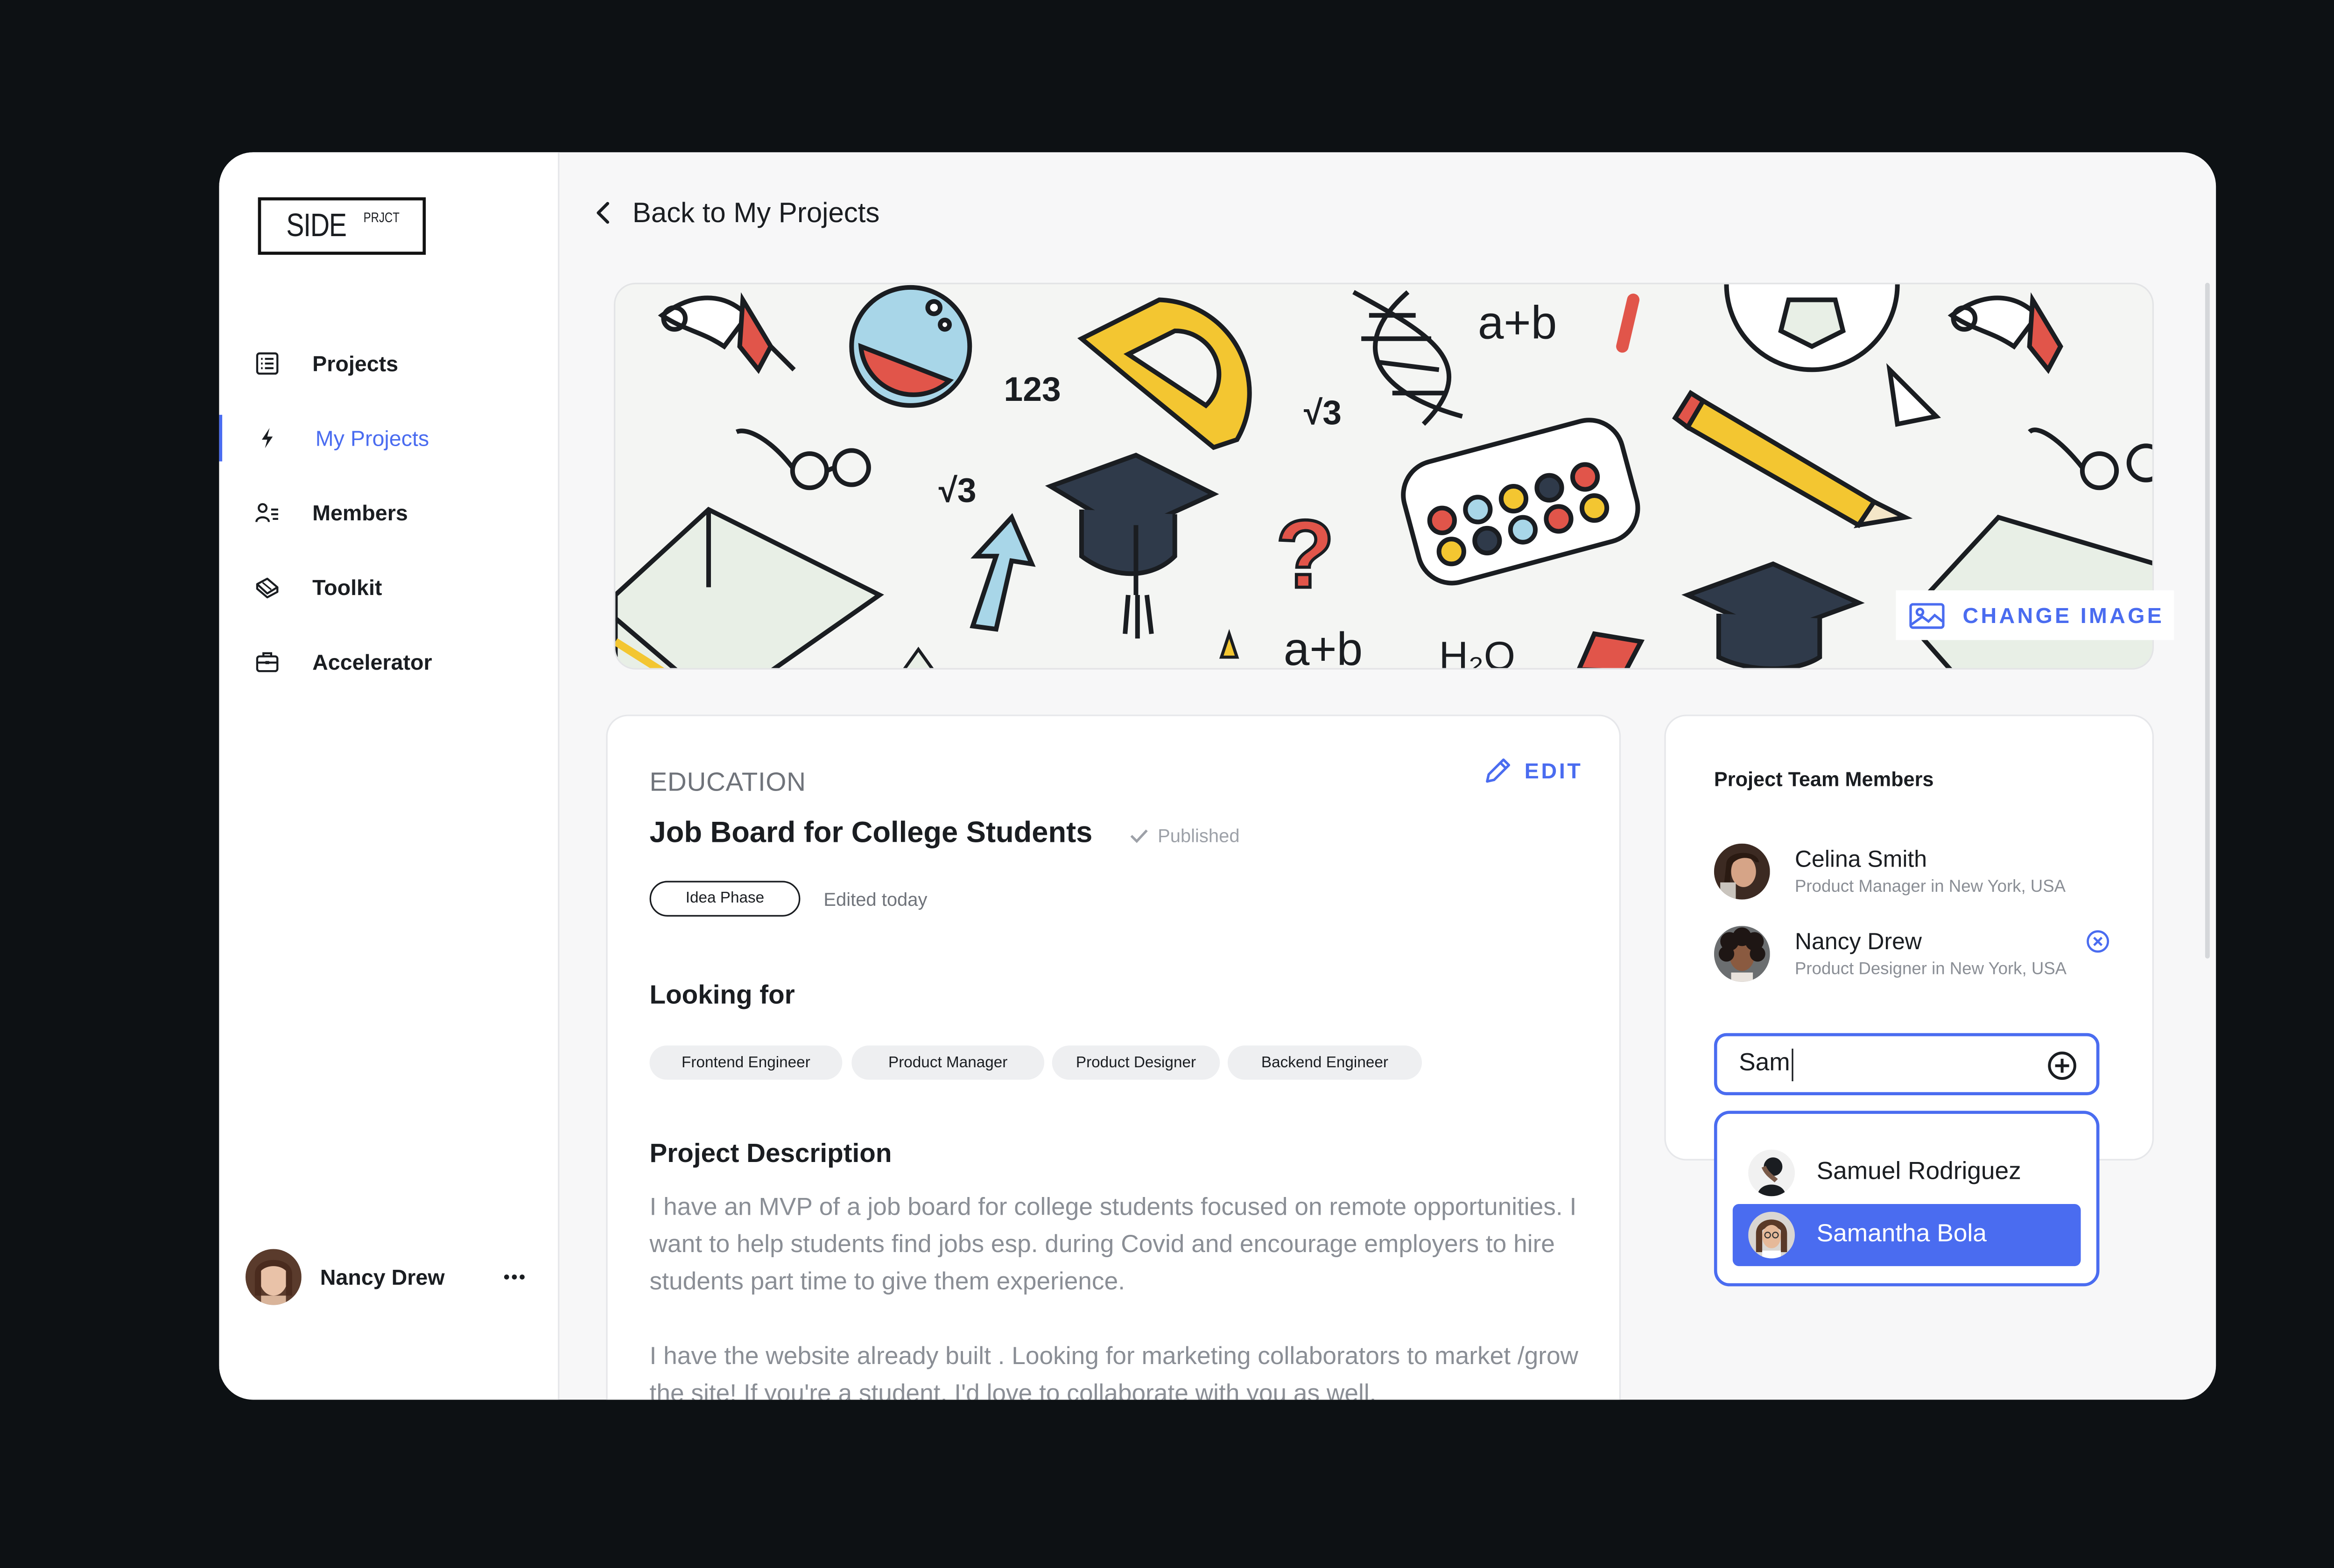  Describe the element at coordinates (1918, 1172) in the screenshot. I see `suggestion-name: Samuel Rodriguez` at that location.